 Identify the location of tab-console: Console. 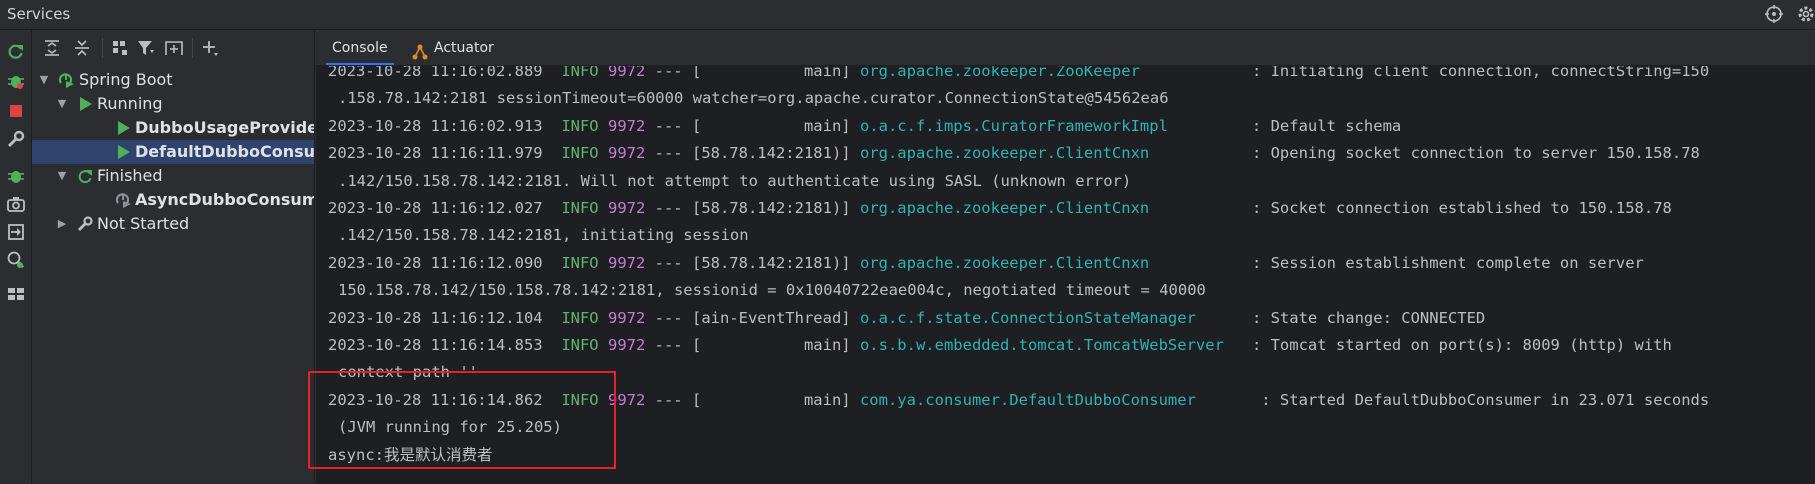
(360, 47).